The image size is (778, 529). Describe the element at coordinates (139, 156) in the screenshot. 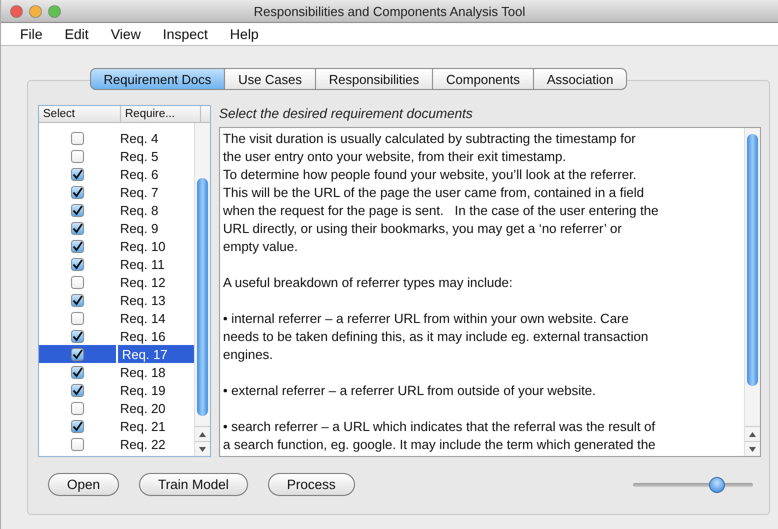

I see `table-cell-text: Req. 5` at that location.